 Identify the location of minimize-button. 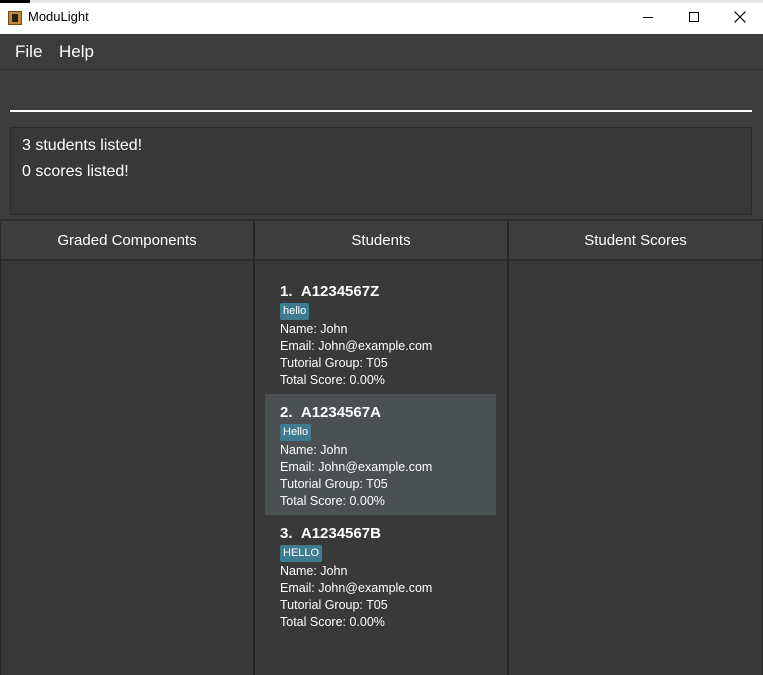
(648, 17).